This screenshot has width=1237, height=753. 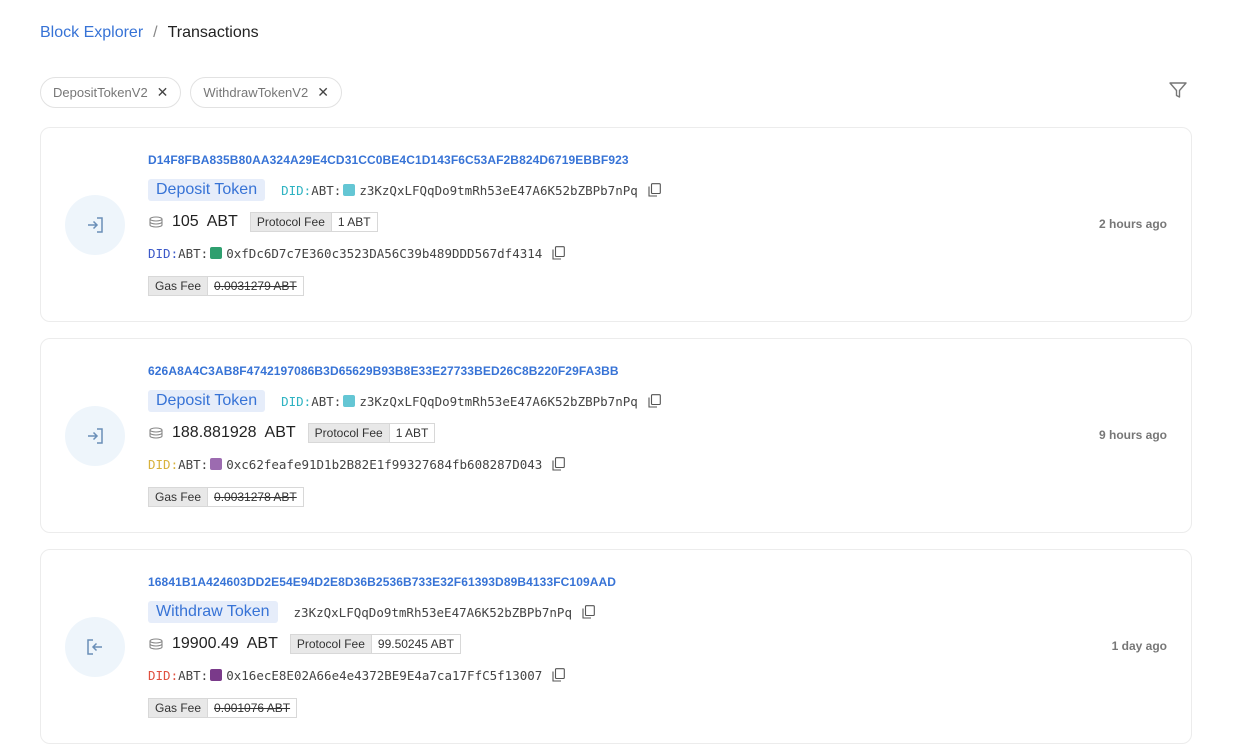 I want to click on breadcrumb-current: Transactions, so click(x=213, y=32).